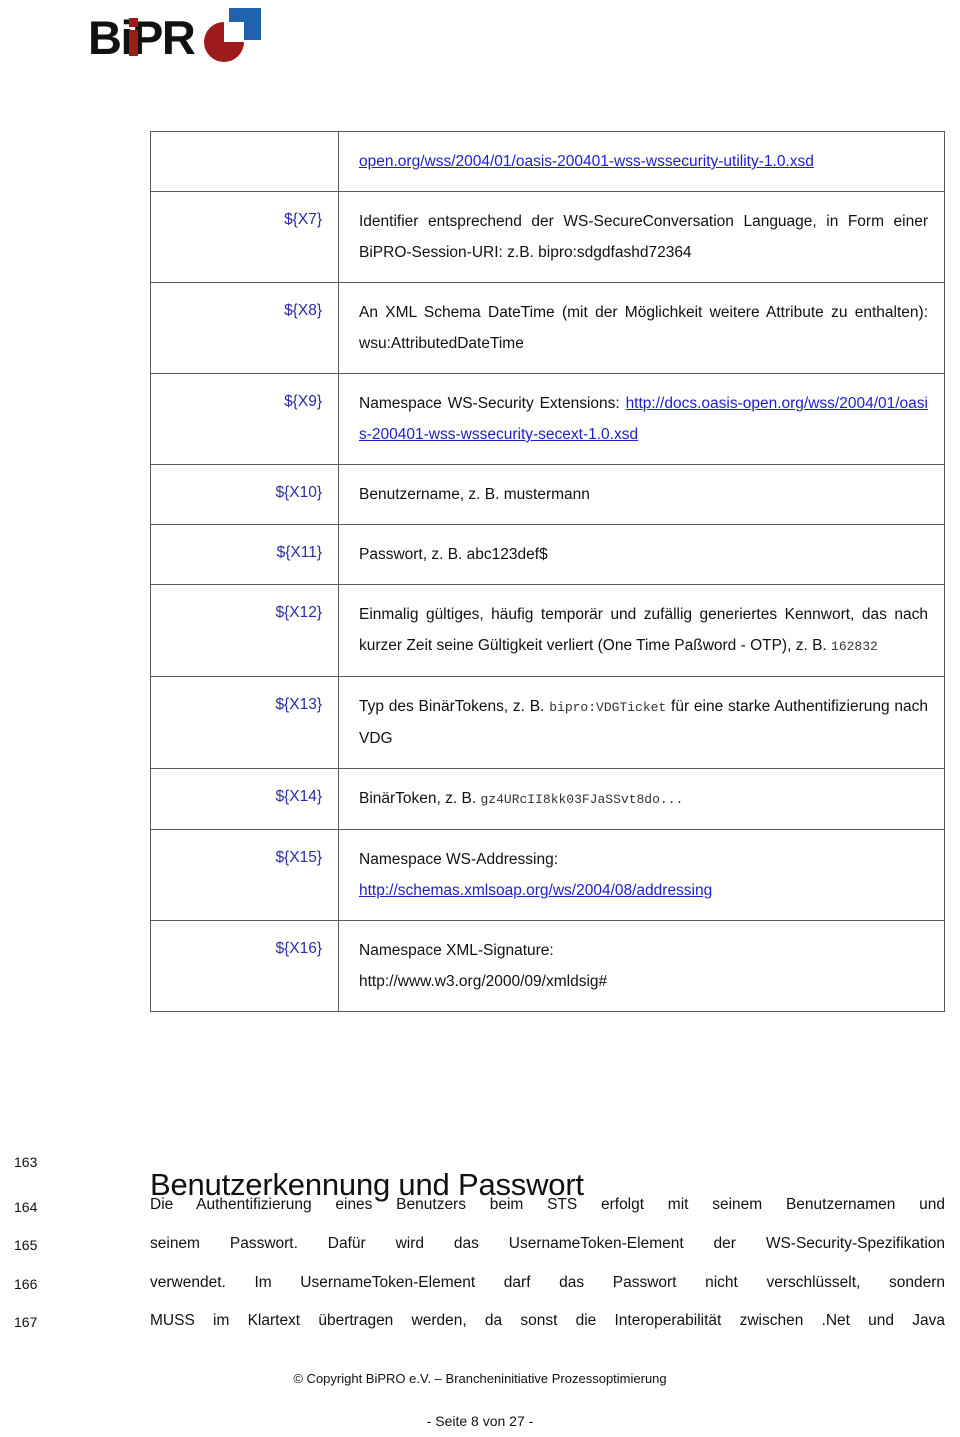  I want to click on bipro-logo: BiPR, so click(178, 37).